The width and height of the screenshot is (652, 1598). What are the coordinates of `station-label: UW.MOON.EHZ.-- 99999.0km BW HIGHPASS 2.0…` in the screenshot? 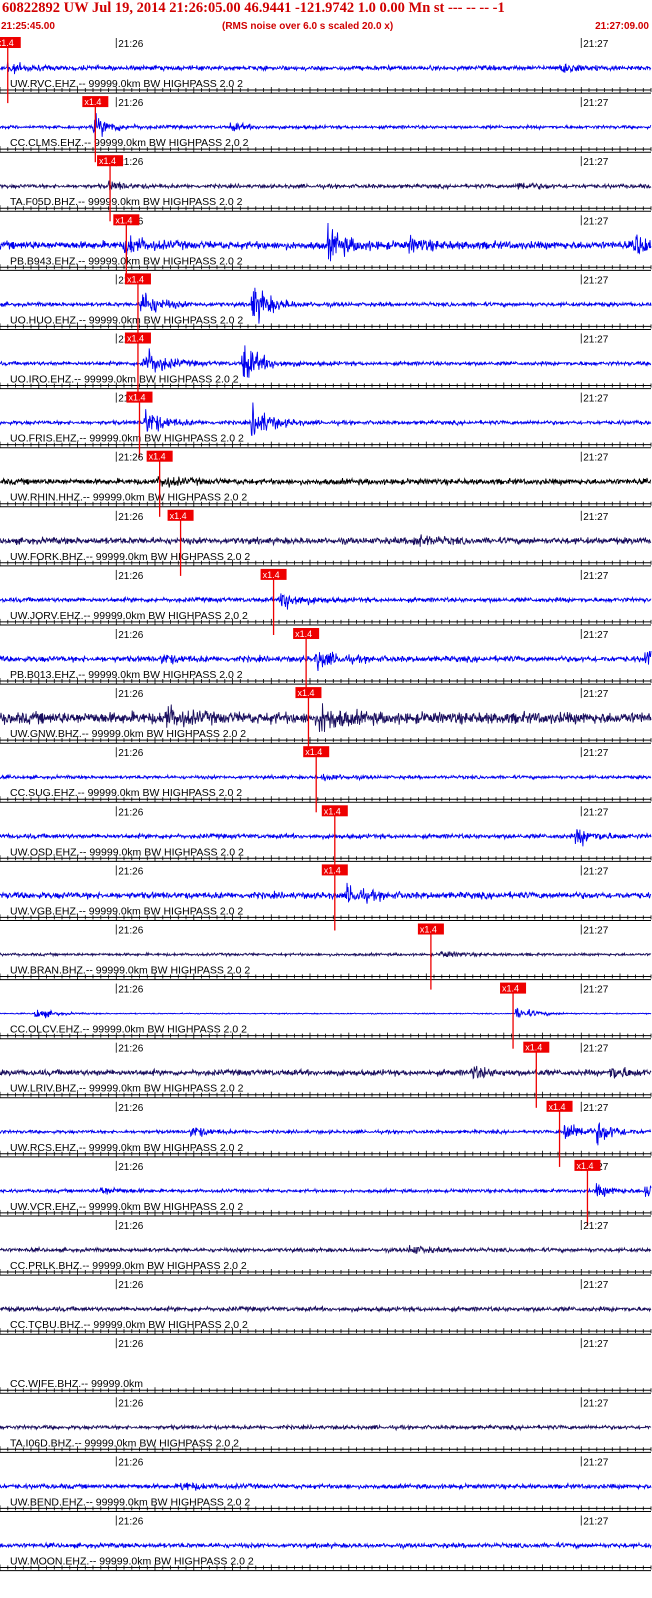 It's located at (132, 1562).